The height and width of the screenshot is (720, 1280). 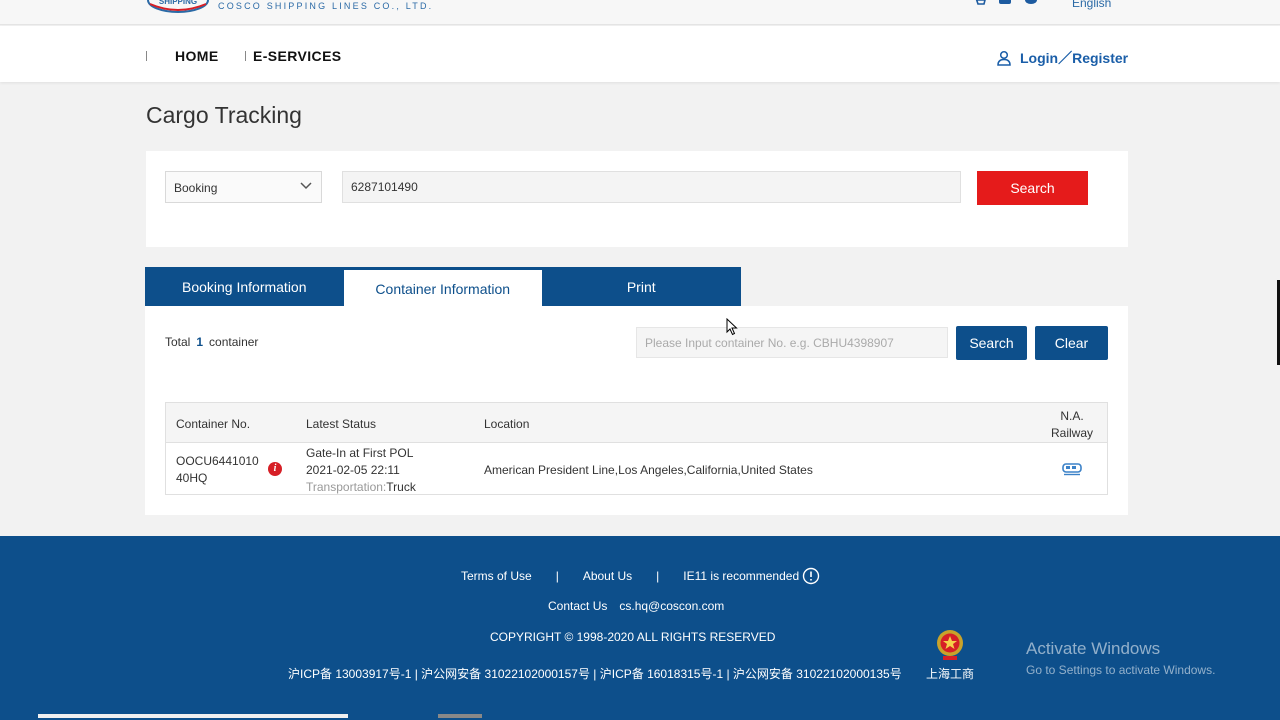 I want to click on ie-note: IE11 is recommended, so click(x=741, y=576).